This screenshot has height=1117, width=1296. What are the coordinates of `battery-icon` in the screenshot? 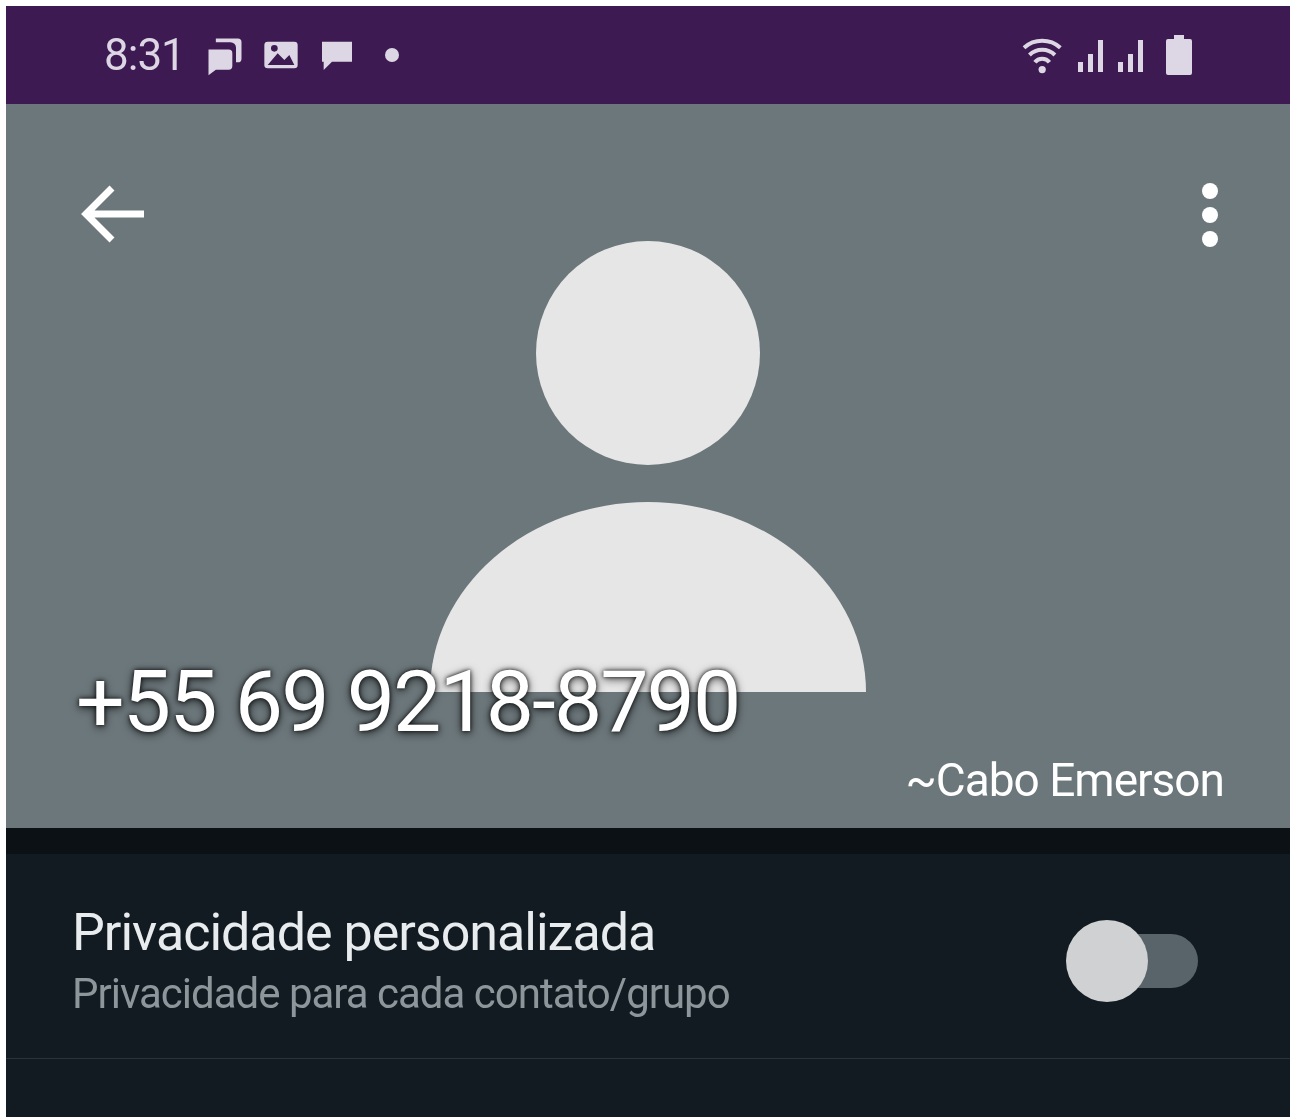 It's located at (1179, 55).